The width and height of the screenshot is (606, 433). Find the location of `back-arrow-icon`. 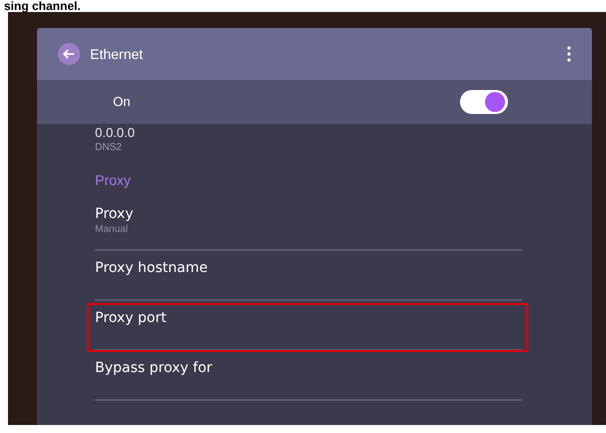

back-arrow-icon is located at coordinates (69, 54).